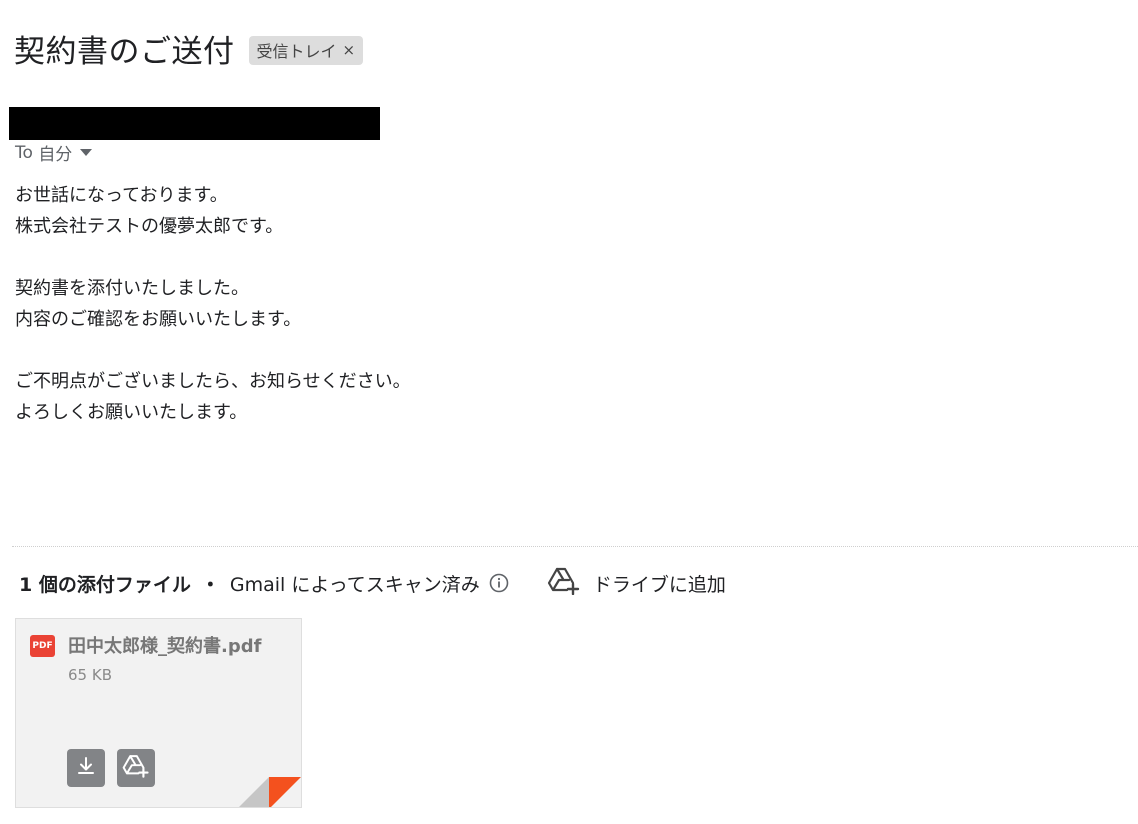  I want to click on body-line: 株式会社テストの優夢太郎です。, so click(149, 226).